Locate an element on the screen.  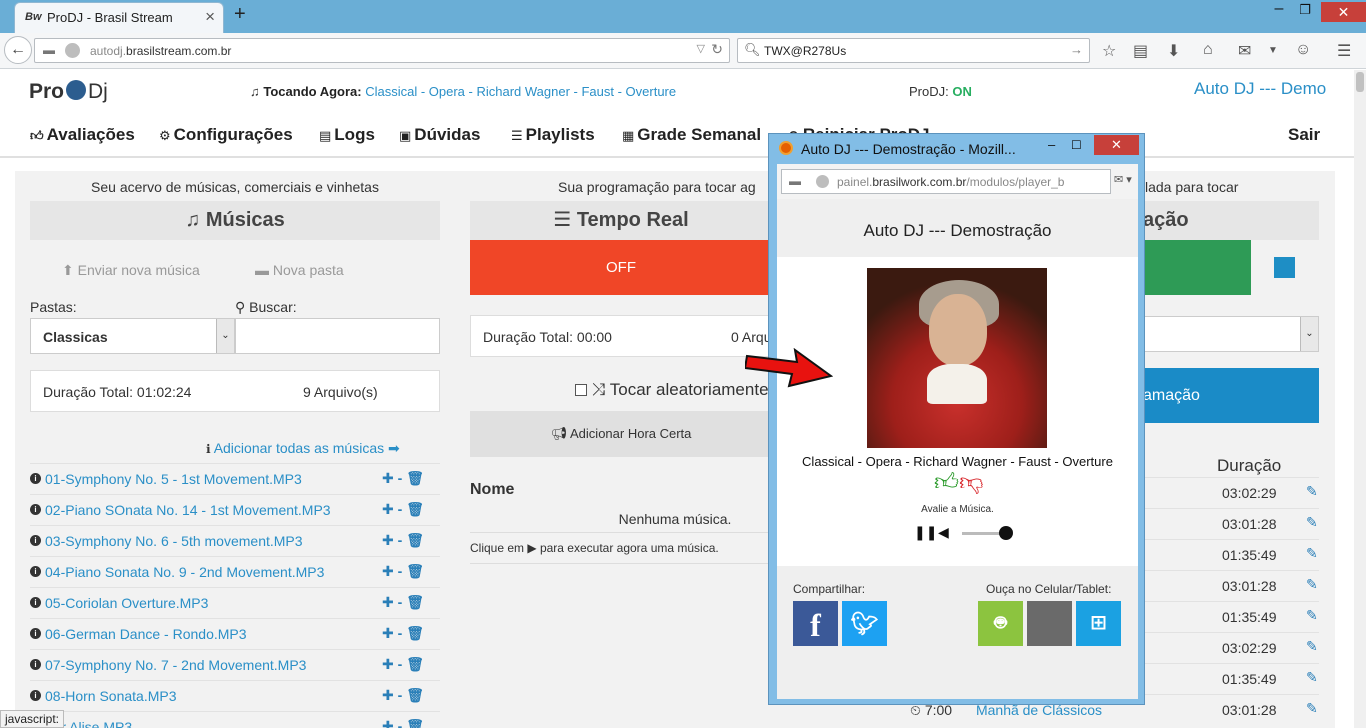
song-name: 07-Symphony No. 7 - 2nd Movement.MP3 is located at coordinates (175, 665).